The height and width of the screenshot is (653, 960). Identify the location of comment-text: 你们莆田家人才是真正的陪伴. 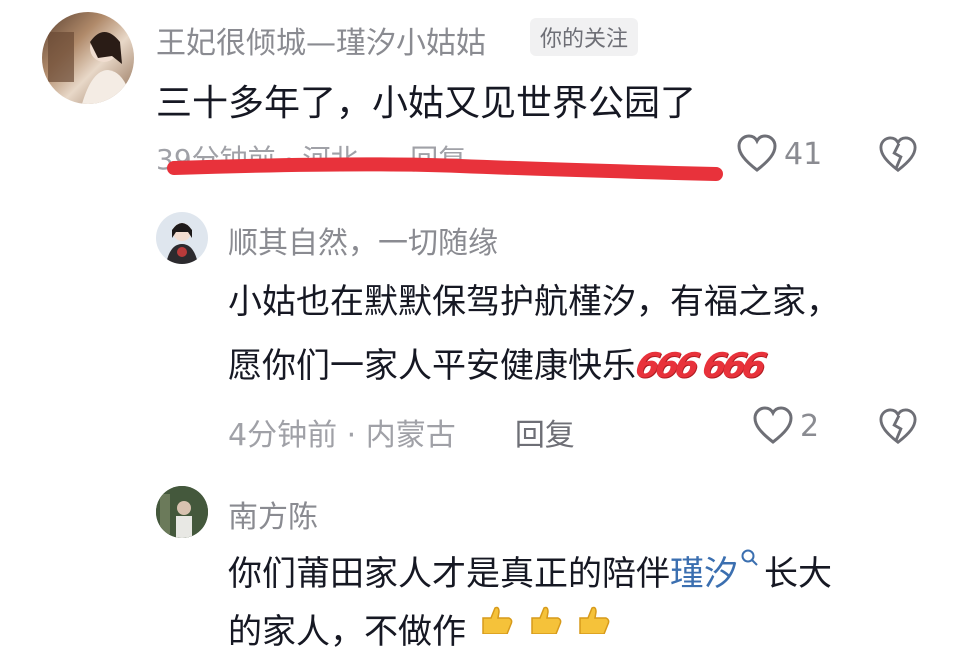
(449, 574).